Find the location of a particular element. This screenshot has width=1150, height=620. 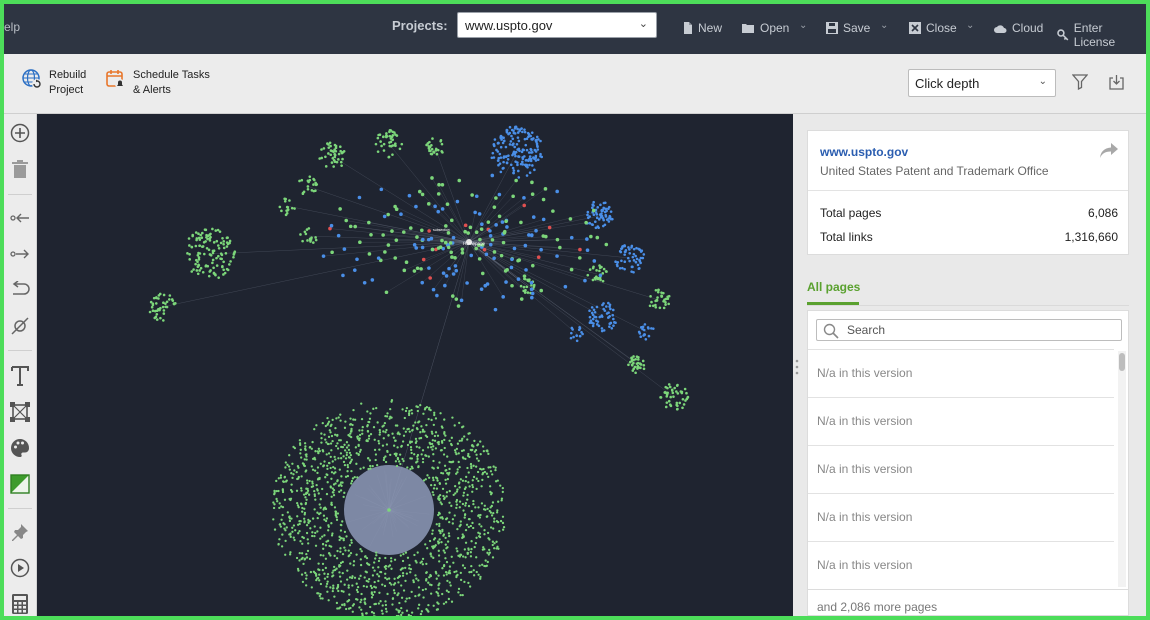

close-dropdown-icon: ⌄ is located at coordinates (970, 25).